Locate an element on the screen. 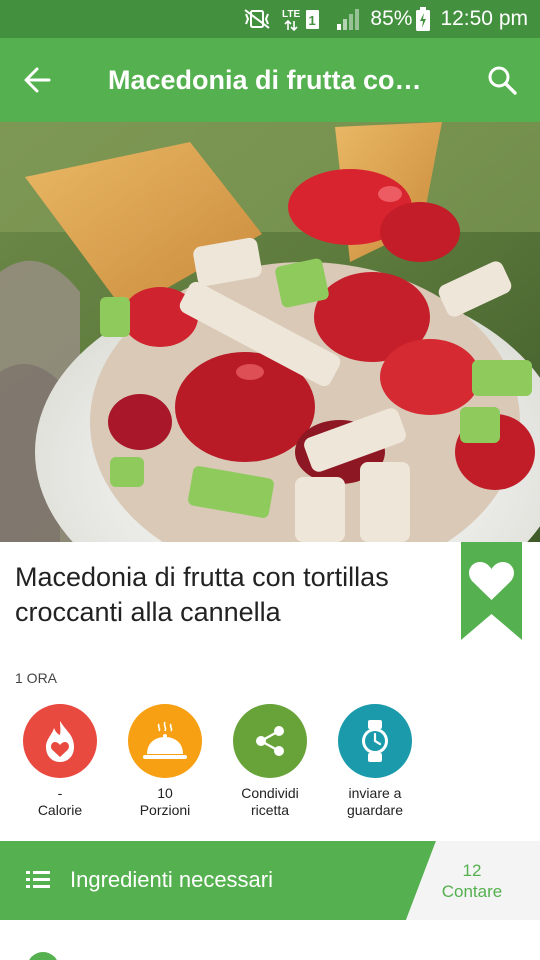  lte-signal-icon: LTE 1 is located at coordinates (304, 19).